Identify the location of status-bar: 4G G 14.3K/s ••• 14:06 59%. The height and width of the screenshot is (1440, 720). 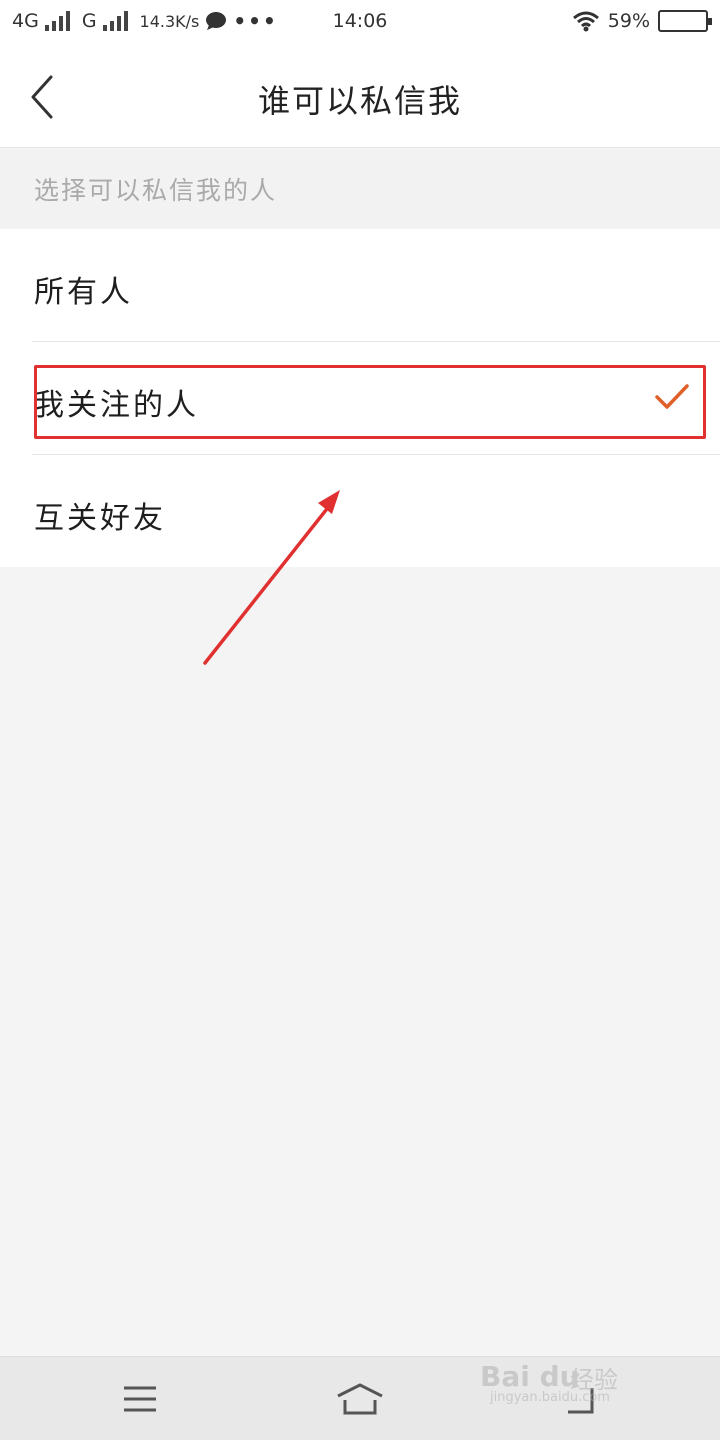
(360, 23).